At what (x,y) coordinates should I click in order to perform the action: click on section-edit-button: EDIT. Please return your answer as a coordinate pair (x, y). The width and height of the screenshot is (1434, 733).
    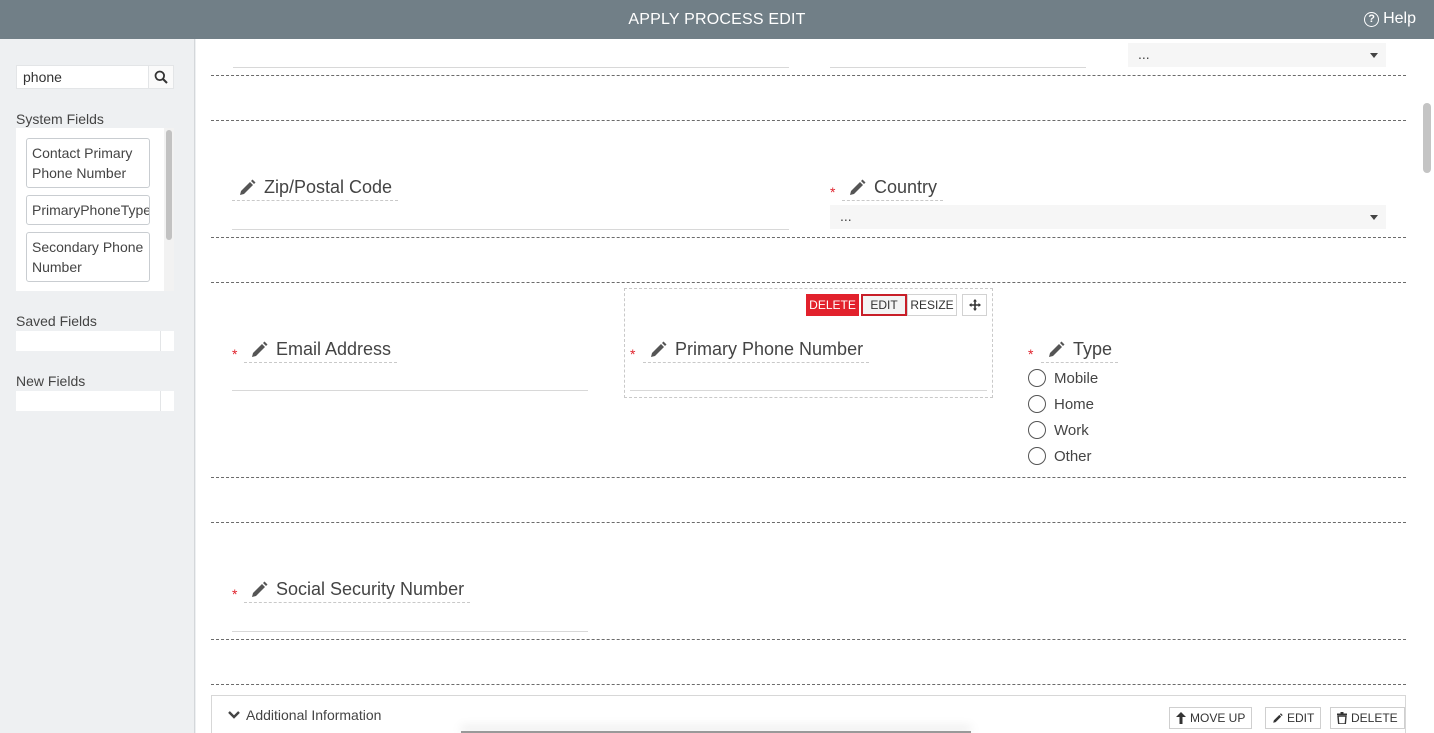
    Looking at the image, I should click on (1293, 718).